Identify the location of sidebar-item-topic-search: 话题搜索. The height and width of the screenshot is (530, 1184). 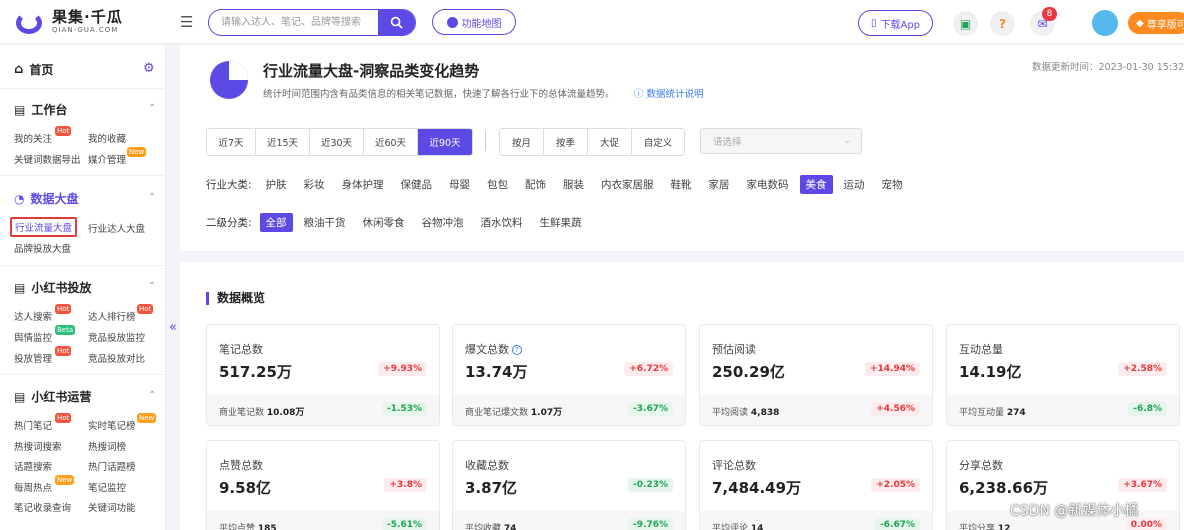
(33, 466).